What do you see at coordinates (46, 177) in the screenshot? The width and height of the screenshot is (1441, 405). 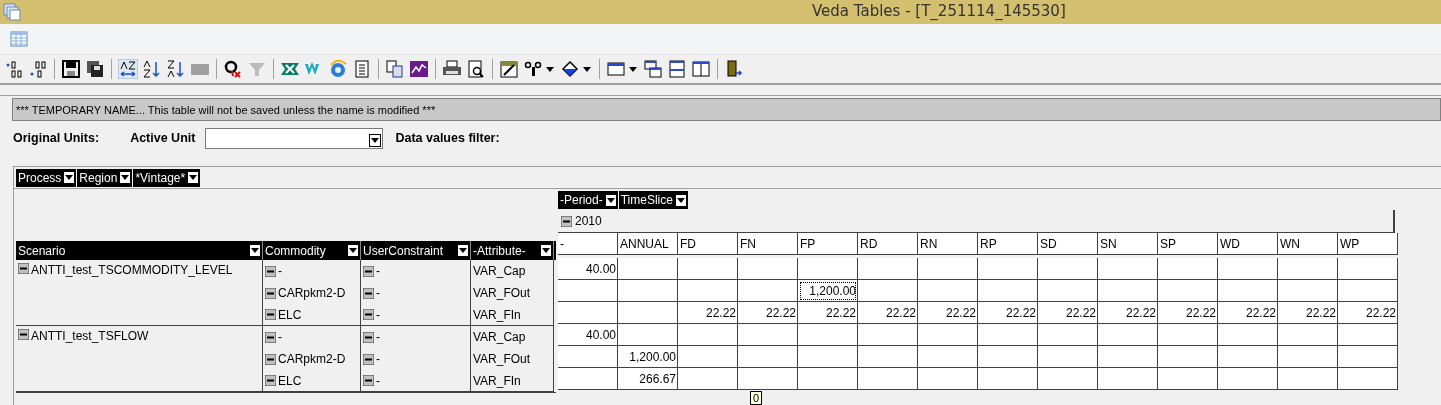 I see `page-field: Process` at bounding box center [46, 177].